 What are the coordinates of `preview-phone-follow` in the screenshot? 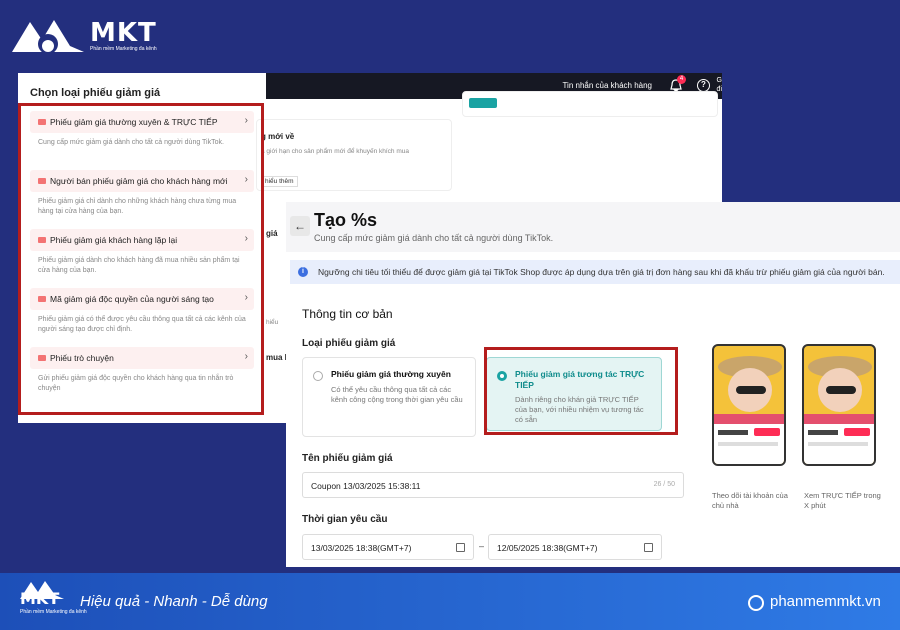 It's located at (749, 405).